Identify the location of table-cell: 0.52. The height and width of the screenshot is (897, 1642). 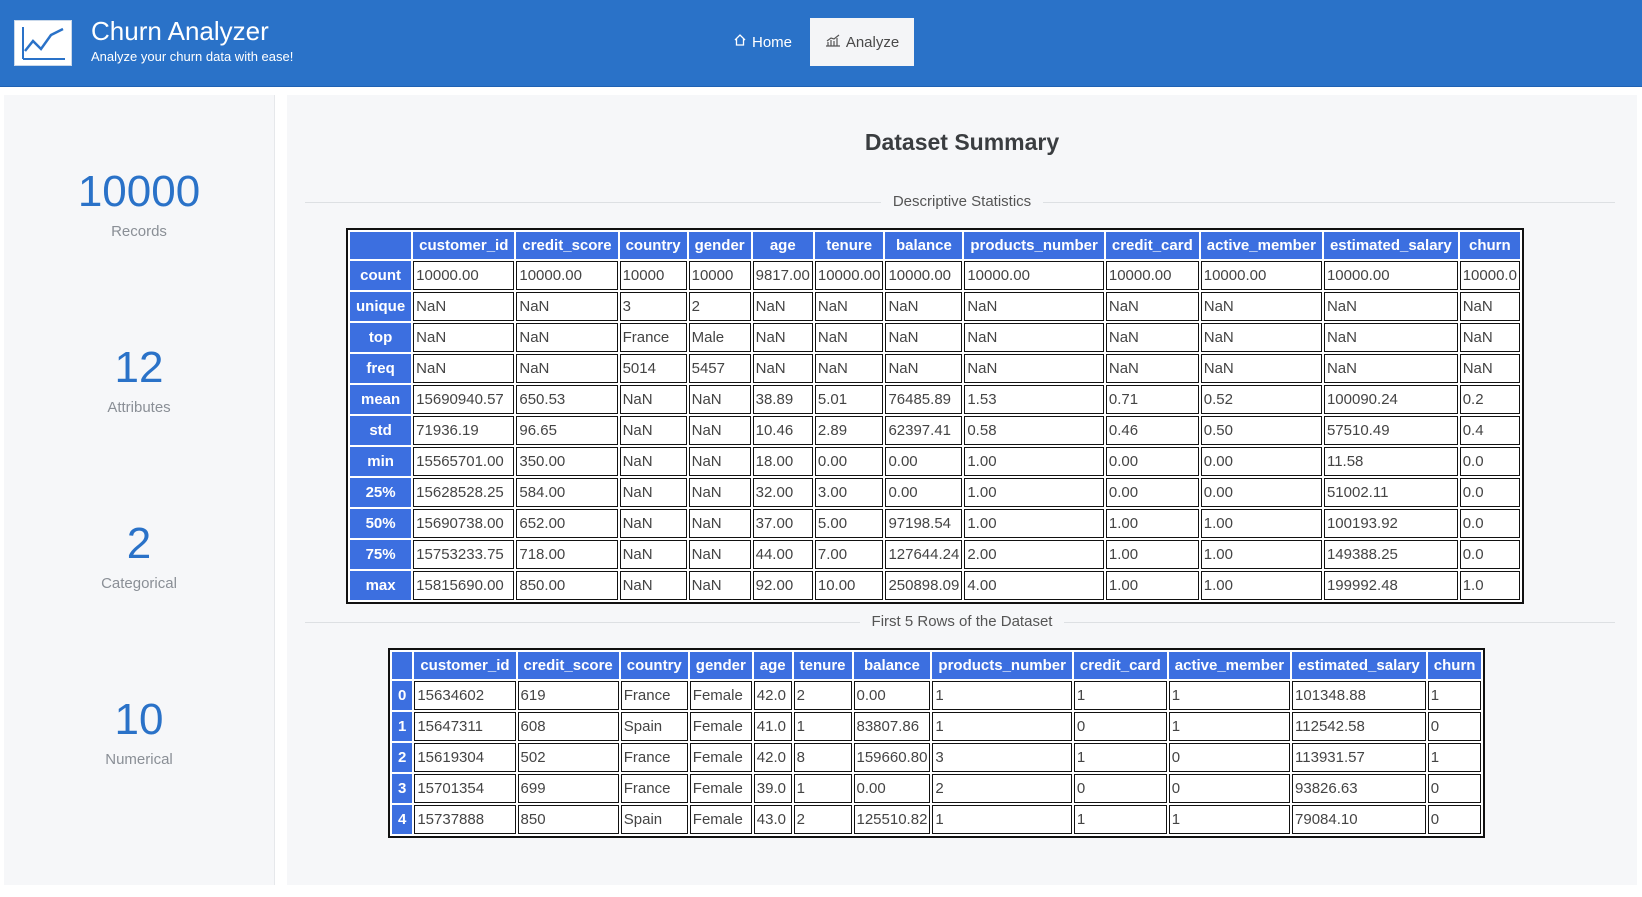
(1261, 399).